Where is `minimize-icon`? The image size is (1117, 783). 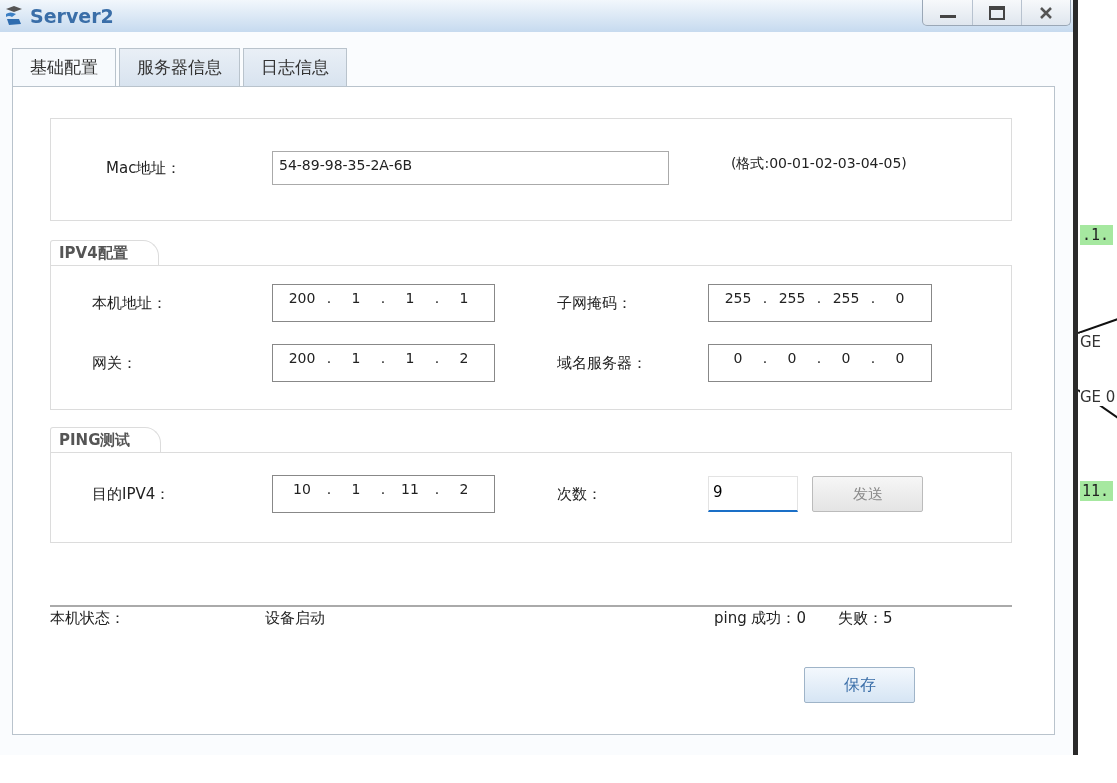 minimize-icon is located at coordinates (947, 16).